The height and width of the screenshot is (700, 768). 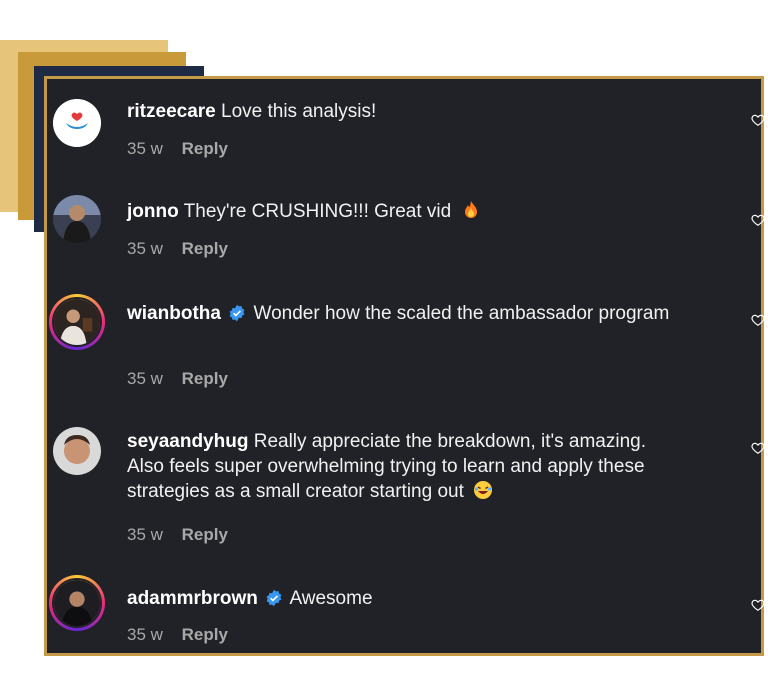 What do you see at coordinates (407, 598) in the screenshot?
I see `comment-text: adammrbrown Awesome` at bounding box center [407, 598].